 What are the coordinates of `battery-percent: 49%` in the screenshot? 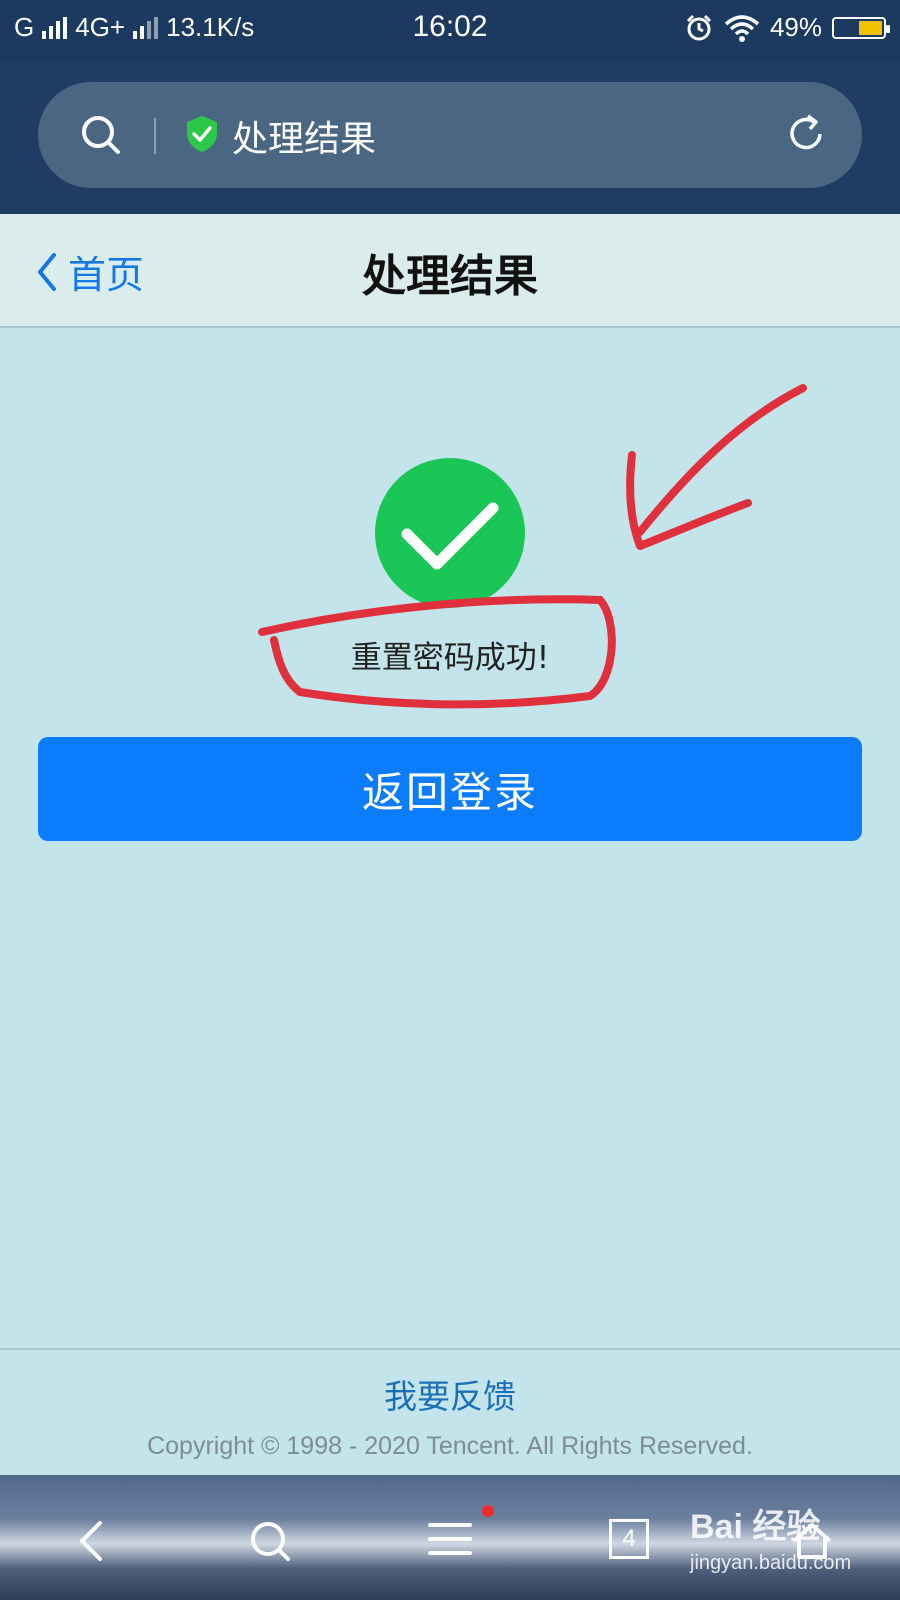 It's located at (795, 27).